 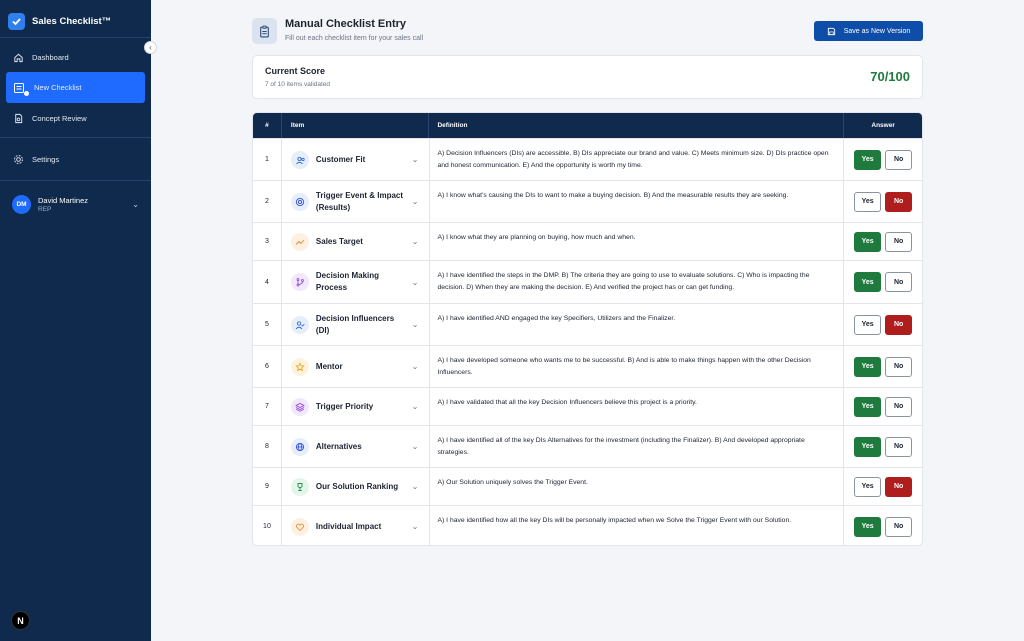 I want to click on sidebar-item-label: Dashboard, so click(x=50, y=57).